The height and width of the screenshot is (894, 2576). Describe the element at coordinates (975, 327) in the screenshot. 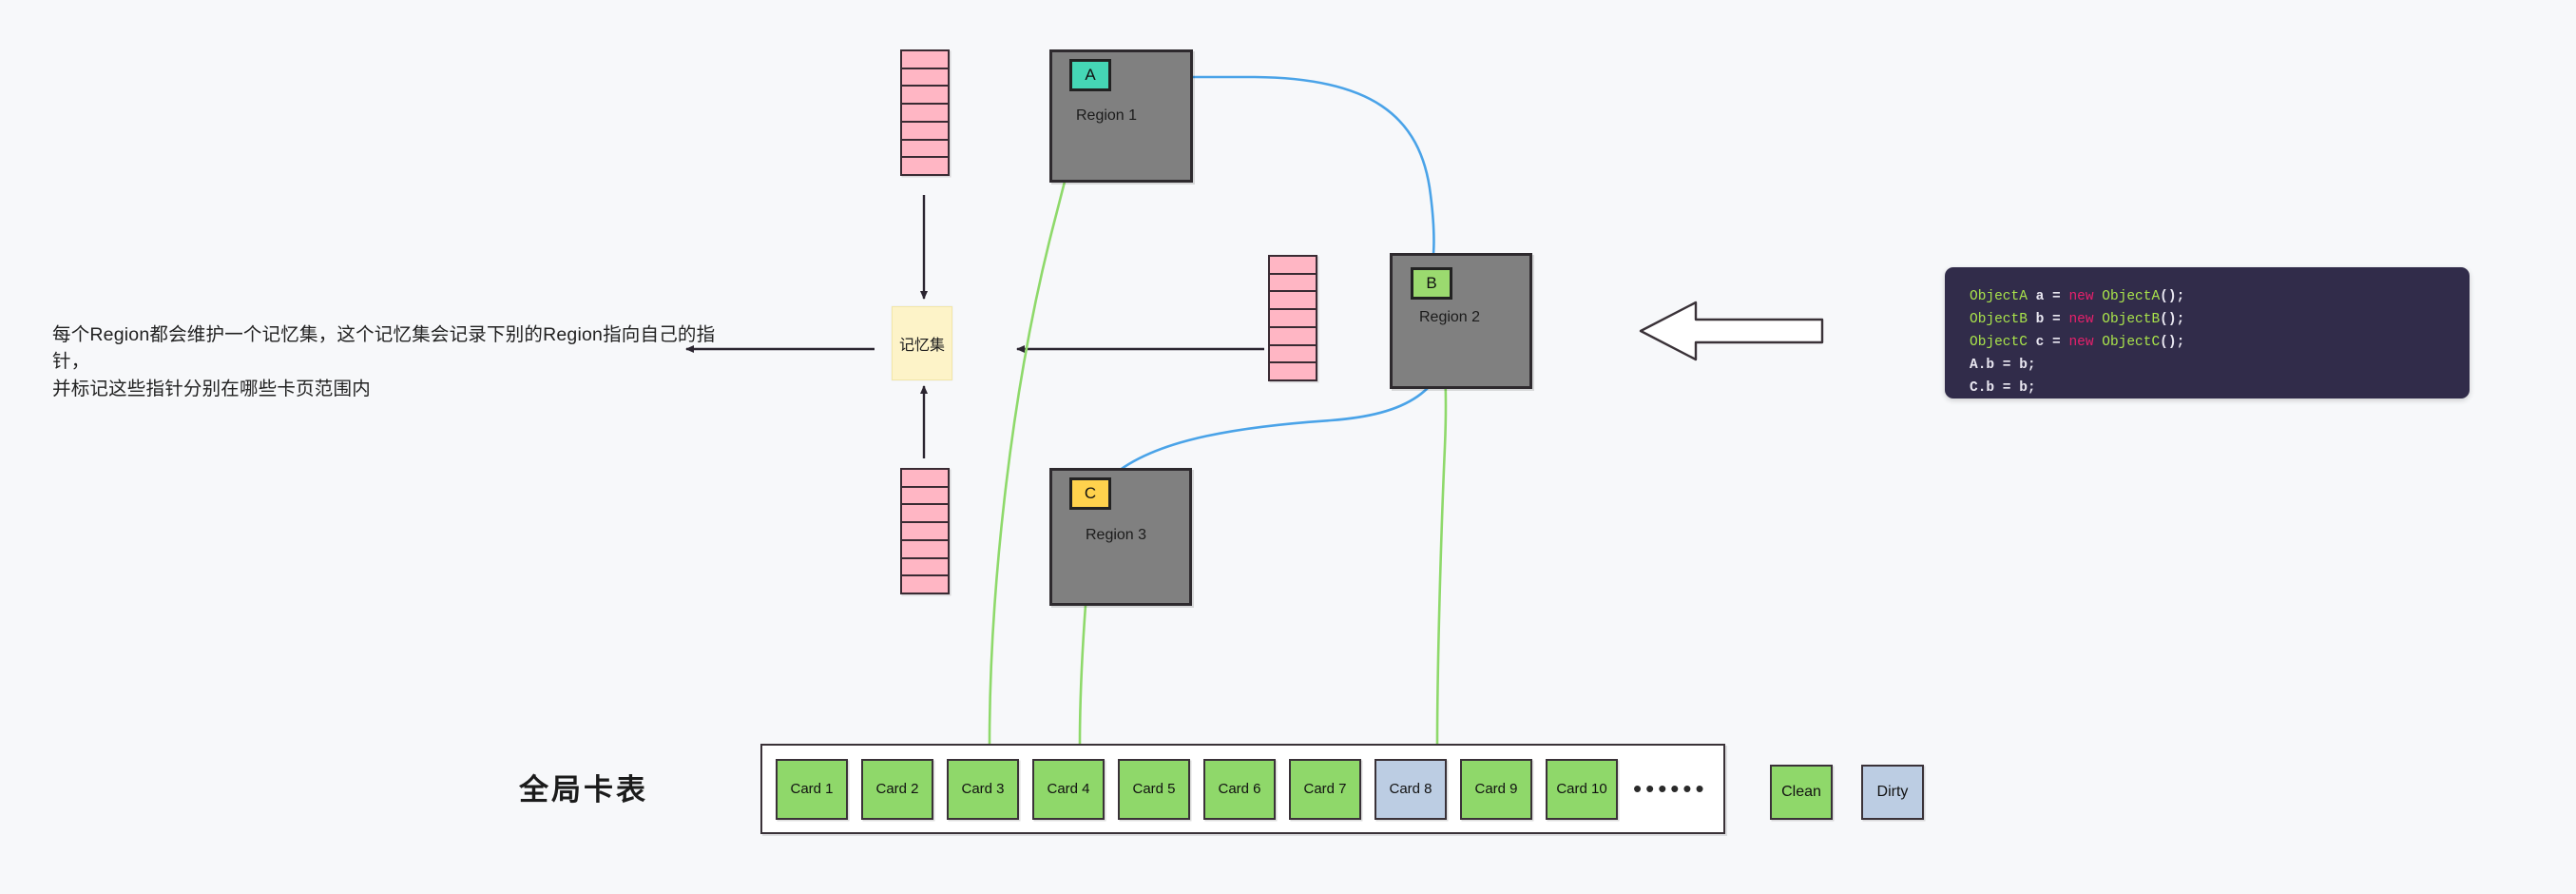

I see `flow-arrow-group` at that location.